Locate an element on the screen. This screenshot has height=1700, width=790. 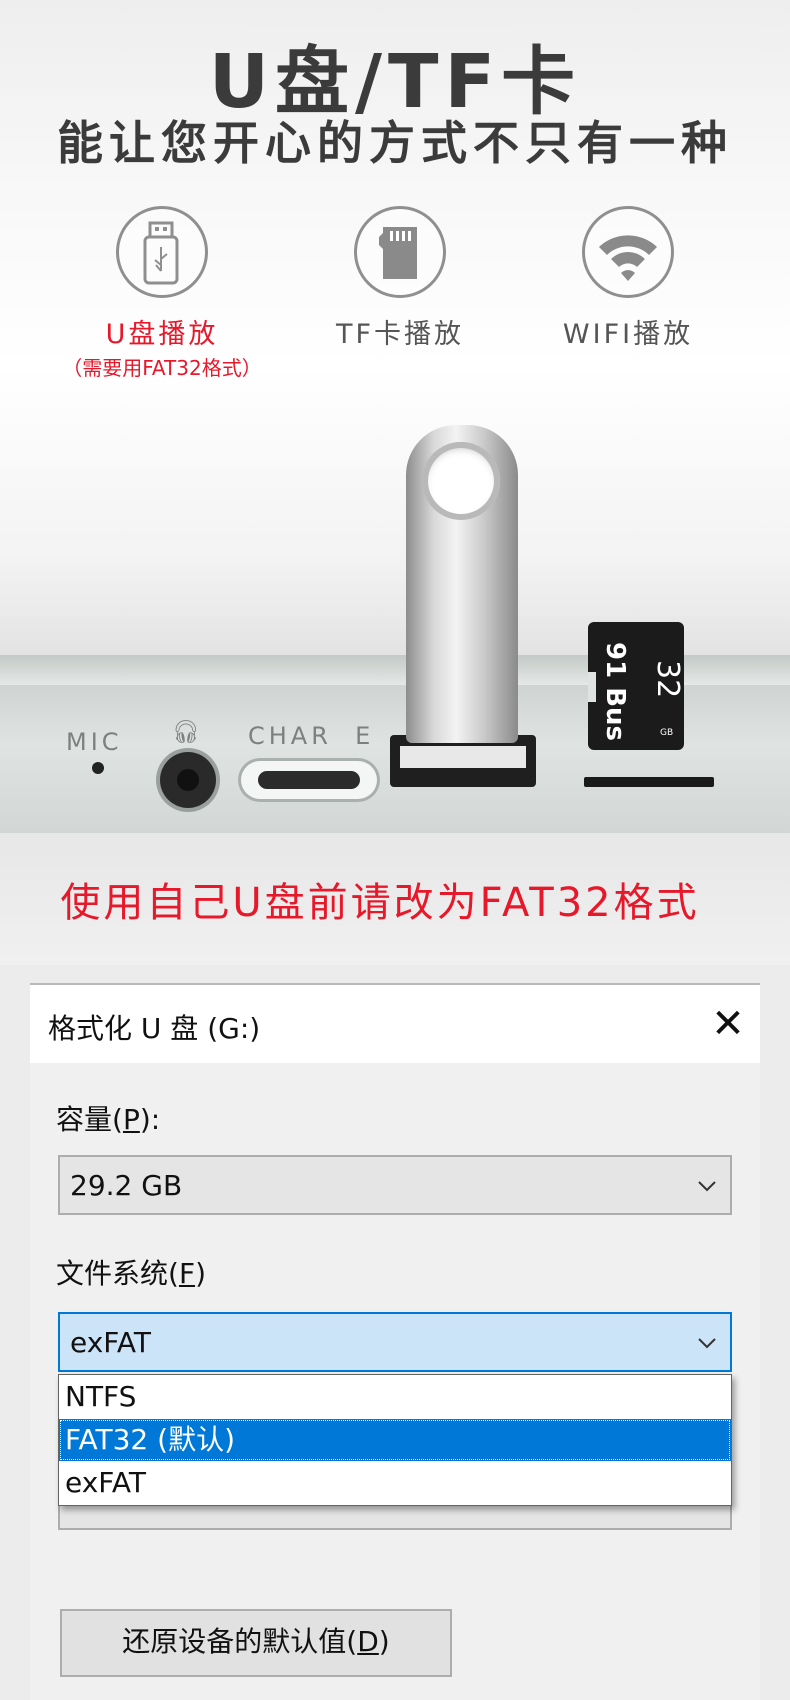
restore-defaults-button: 还原设备的默认值(D) is located at coordinates (256, 1643).